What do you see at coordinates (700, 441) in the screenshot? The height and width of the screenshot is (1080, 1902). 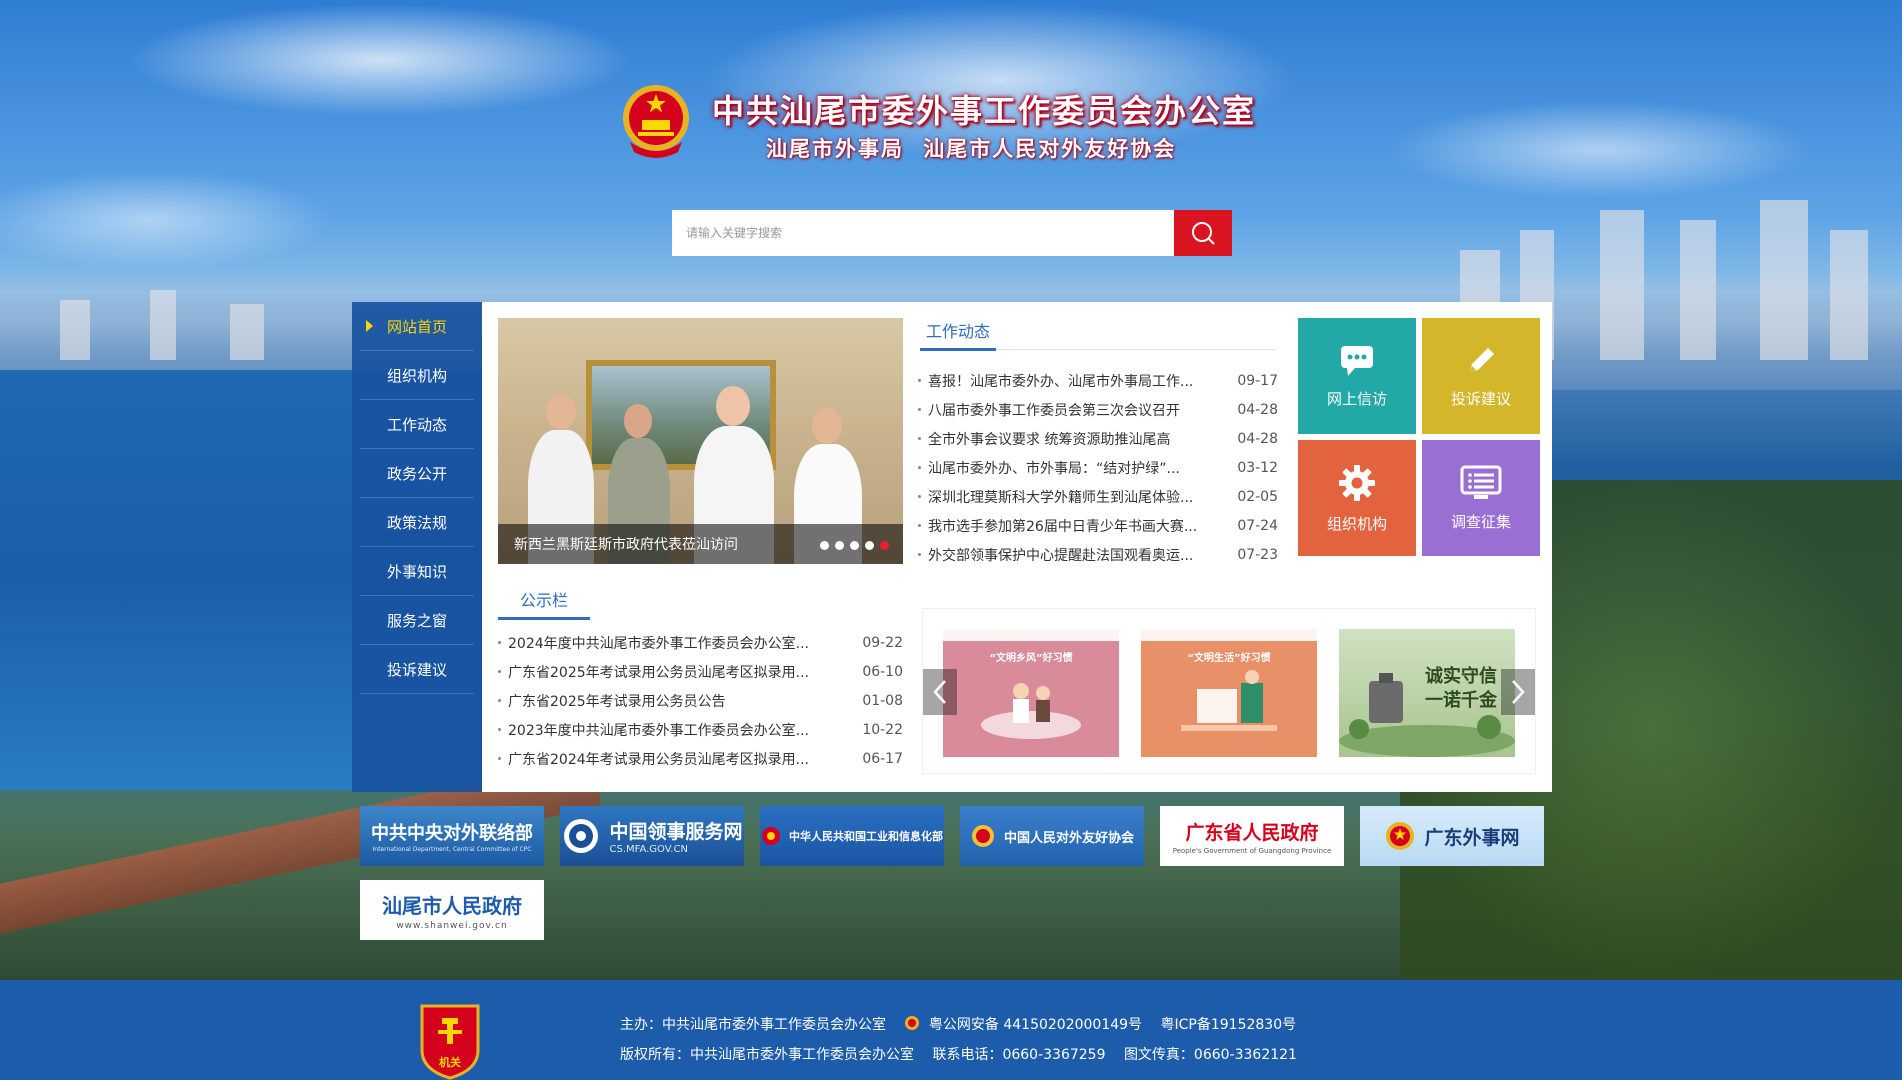 I see `photo-slider: 新西兰黑斯廷斯市政府代表莅汕访问` at bounding box center [700, 441].